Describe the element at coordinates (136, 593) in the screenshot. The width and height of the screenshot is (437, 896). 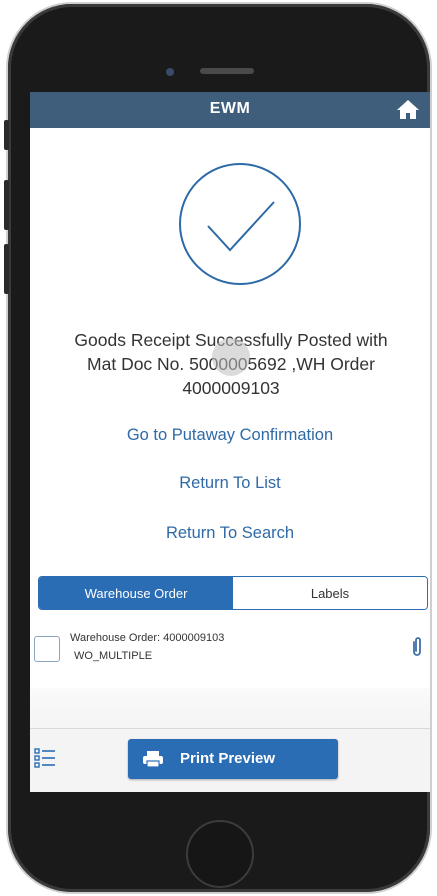
I see `tab-warehouse-order: Warehouse Order` at that location.